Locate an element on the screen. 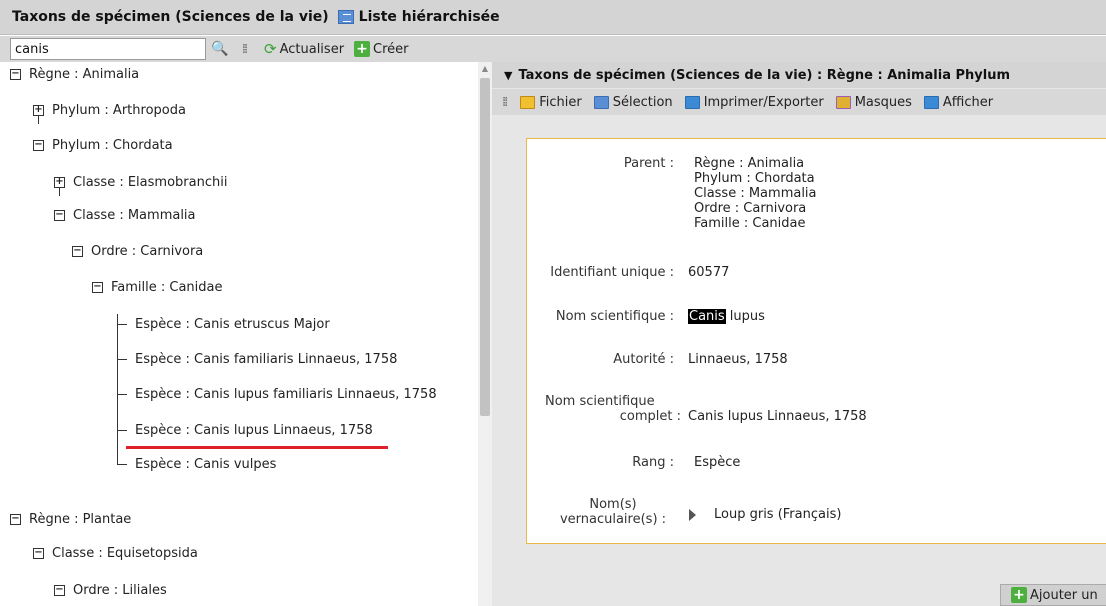  tree-node-regne-animalia: − Règne : Animalia is located at coordinates (74, 74).